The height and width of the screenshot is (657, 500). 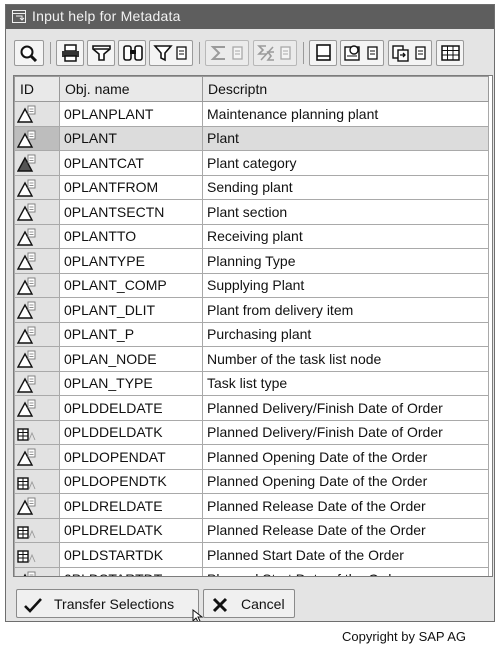 What do you see at coordinates (131, 114) in the screenshot?
I see `object-name-cell: 0PLANPLANT` at bounding box center [131, 114].